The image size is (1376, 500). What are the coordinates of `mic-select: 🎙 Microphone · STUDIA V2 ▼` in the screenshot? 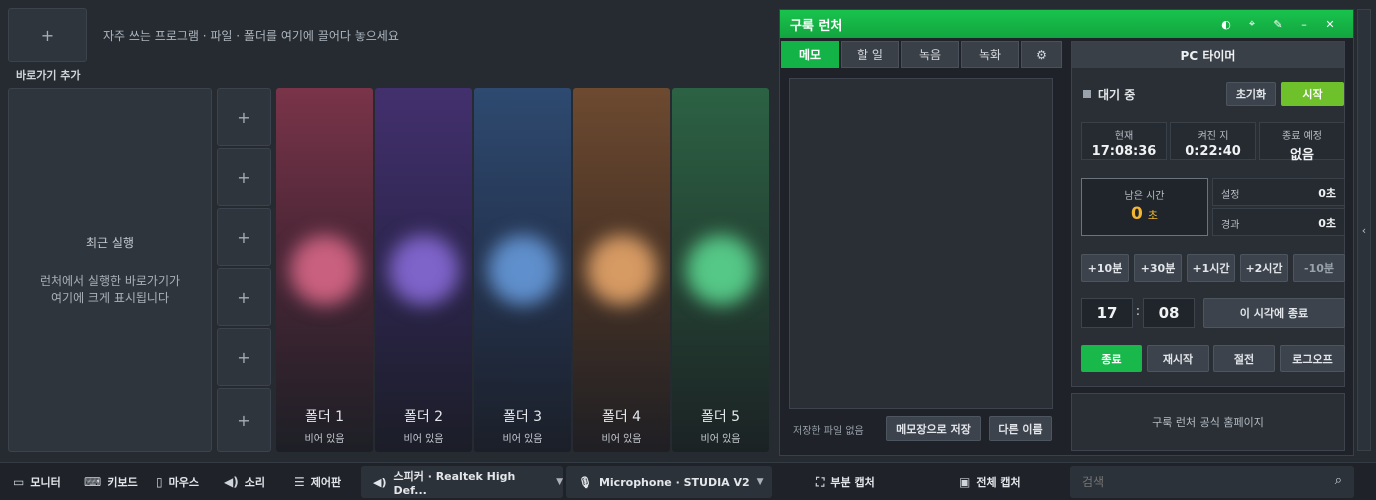 It's located at (669, 482).